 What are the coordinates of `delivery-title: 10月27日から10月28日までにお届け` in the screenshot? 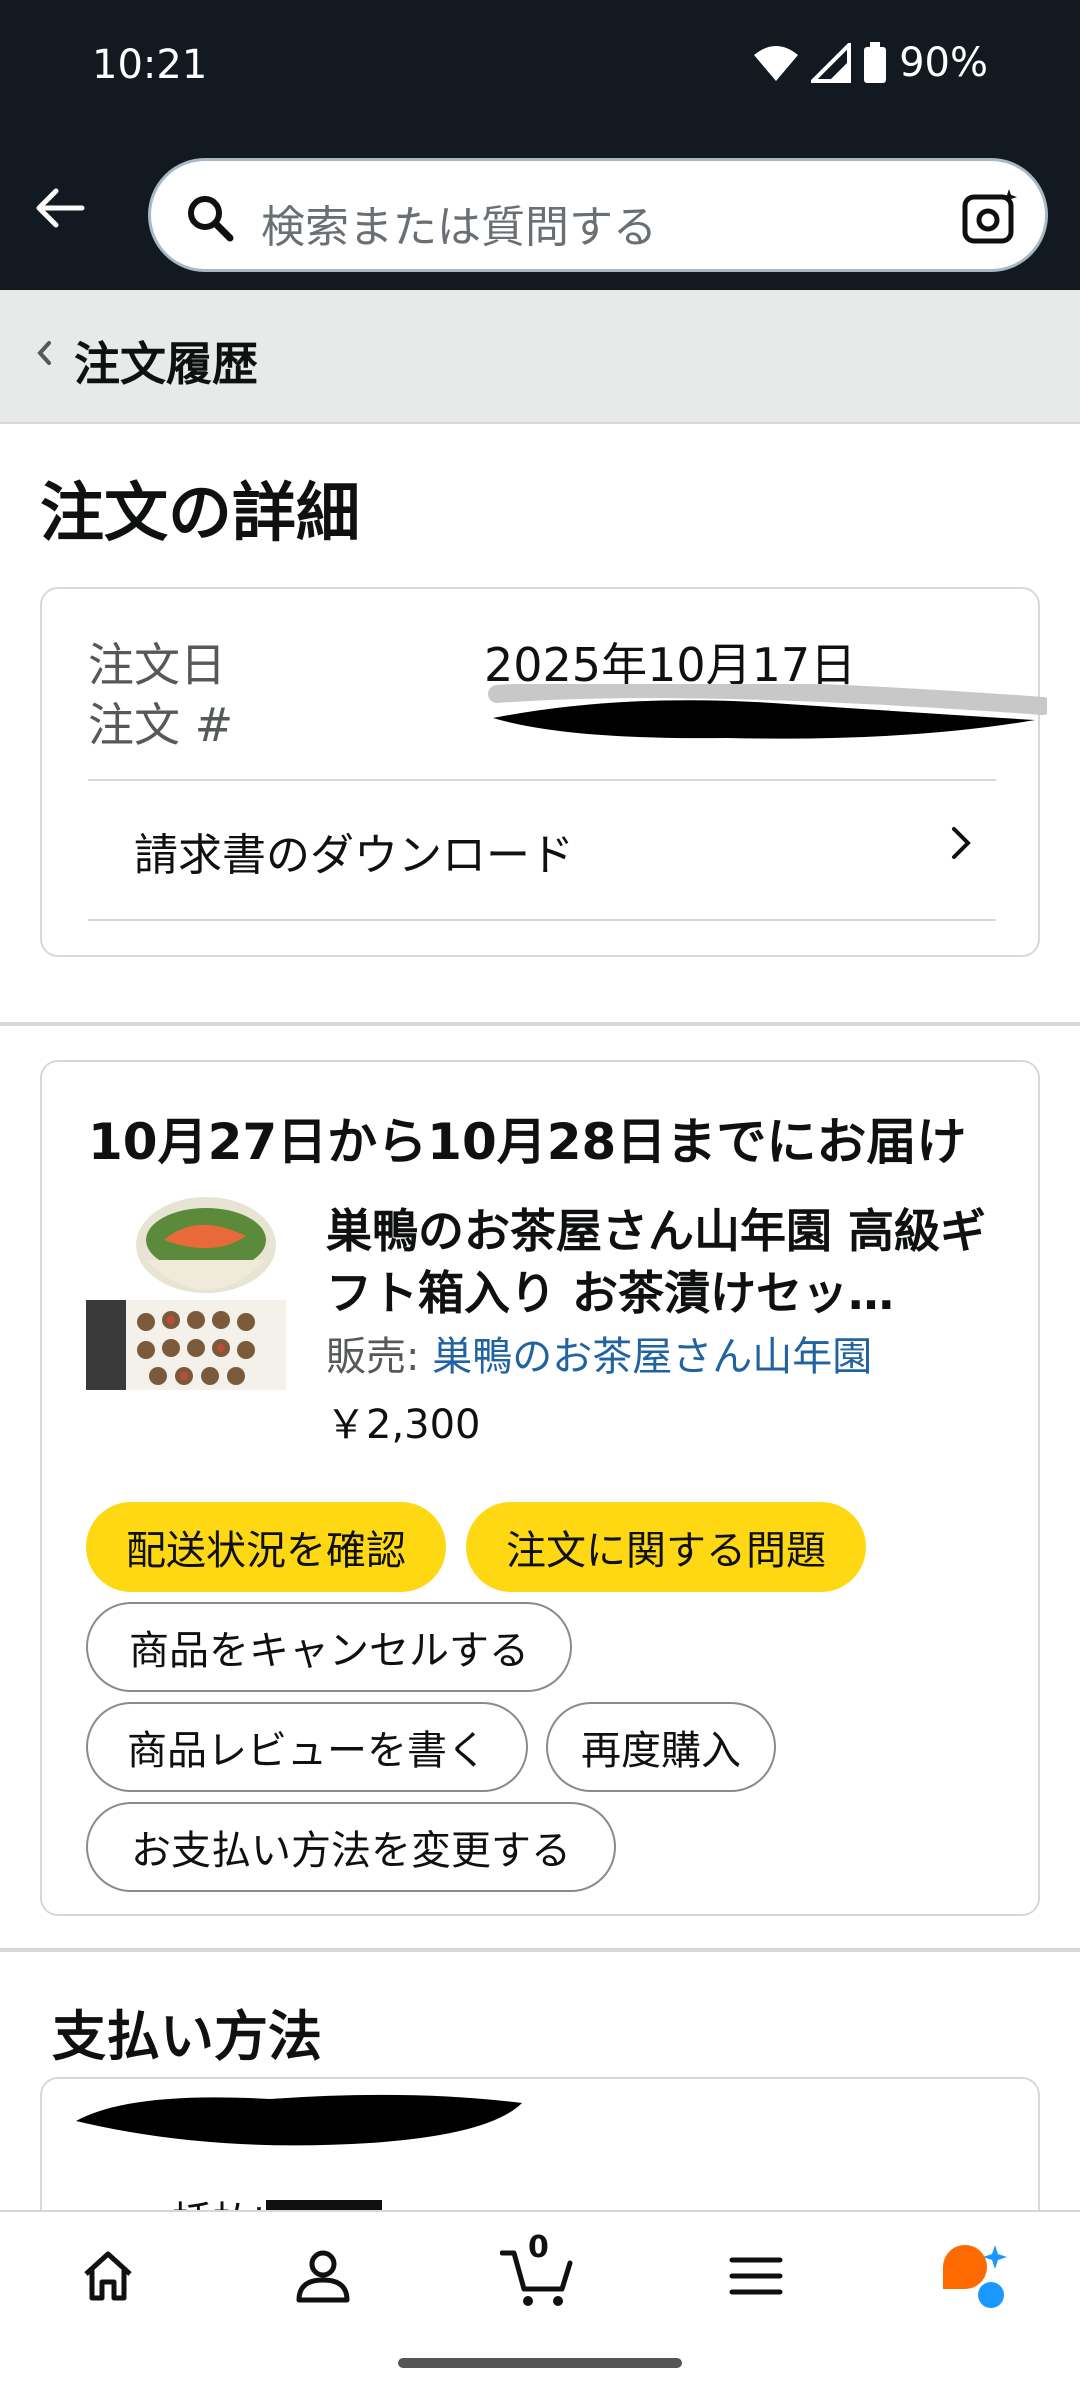 It's located at (527, 1142).